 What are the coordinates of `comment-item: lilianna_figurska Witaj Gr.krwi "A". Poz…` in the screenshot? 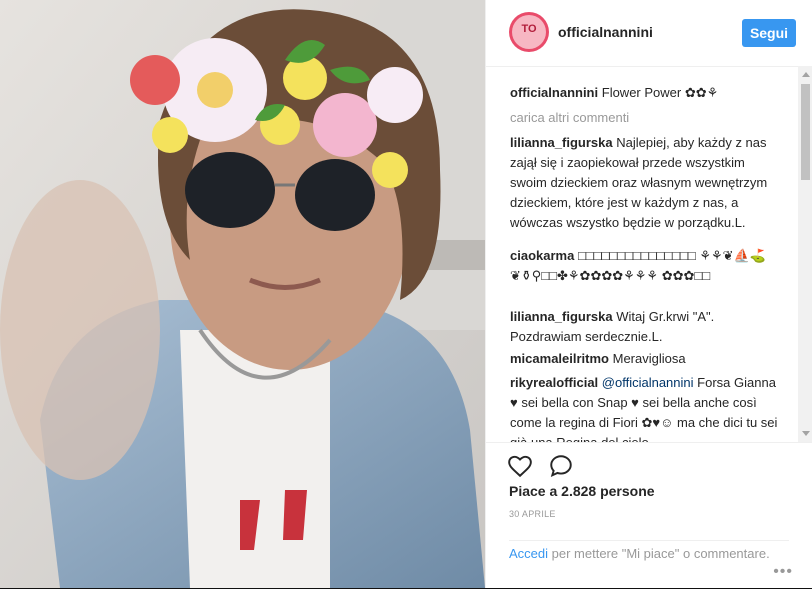 It's located at (645, 327).